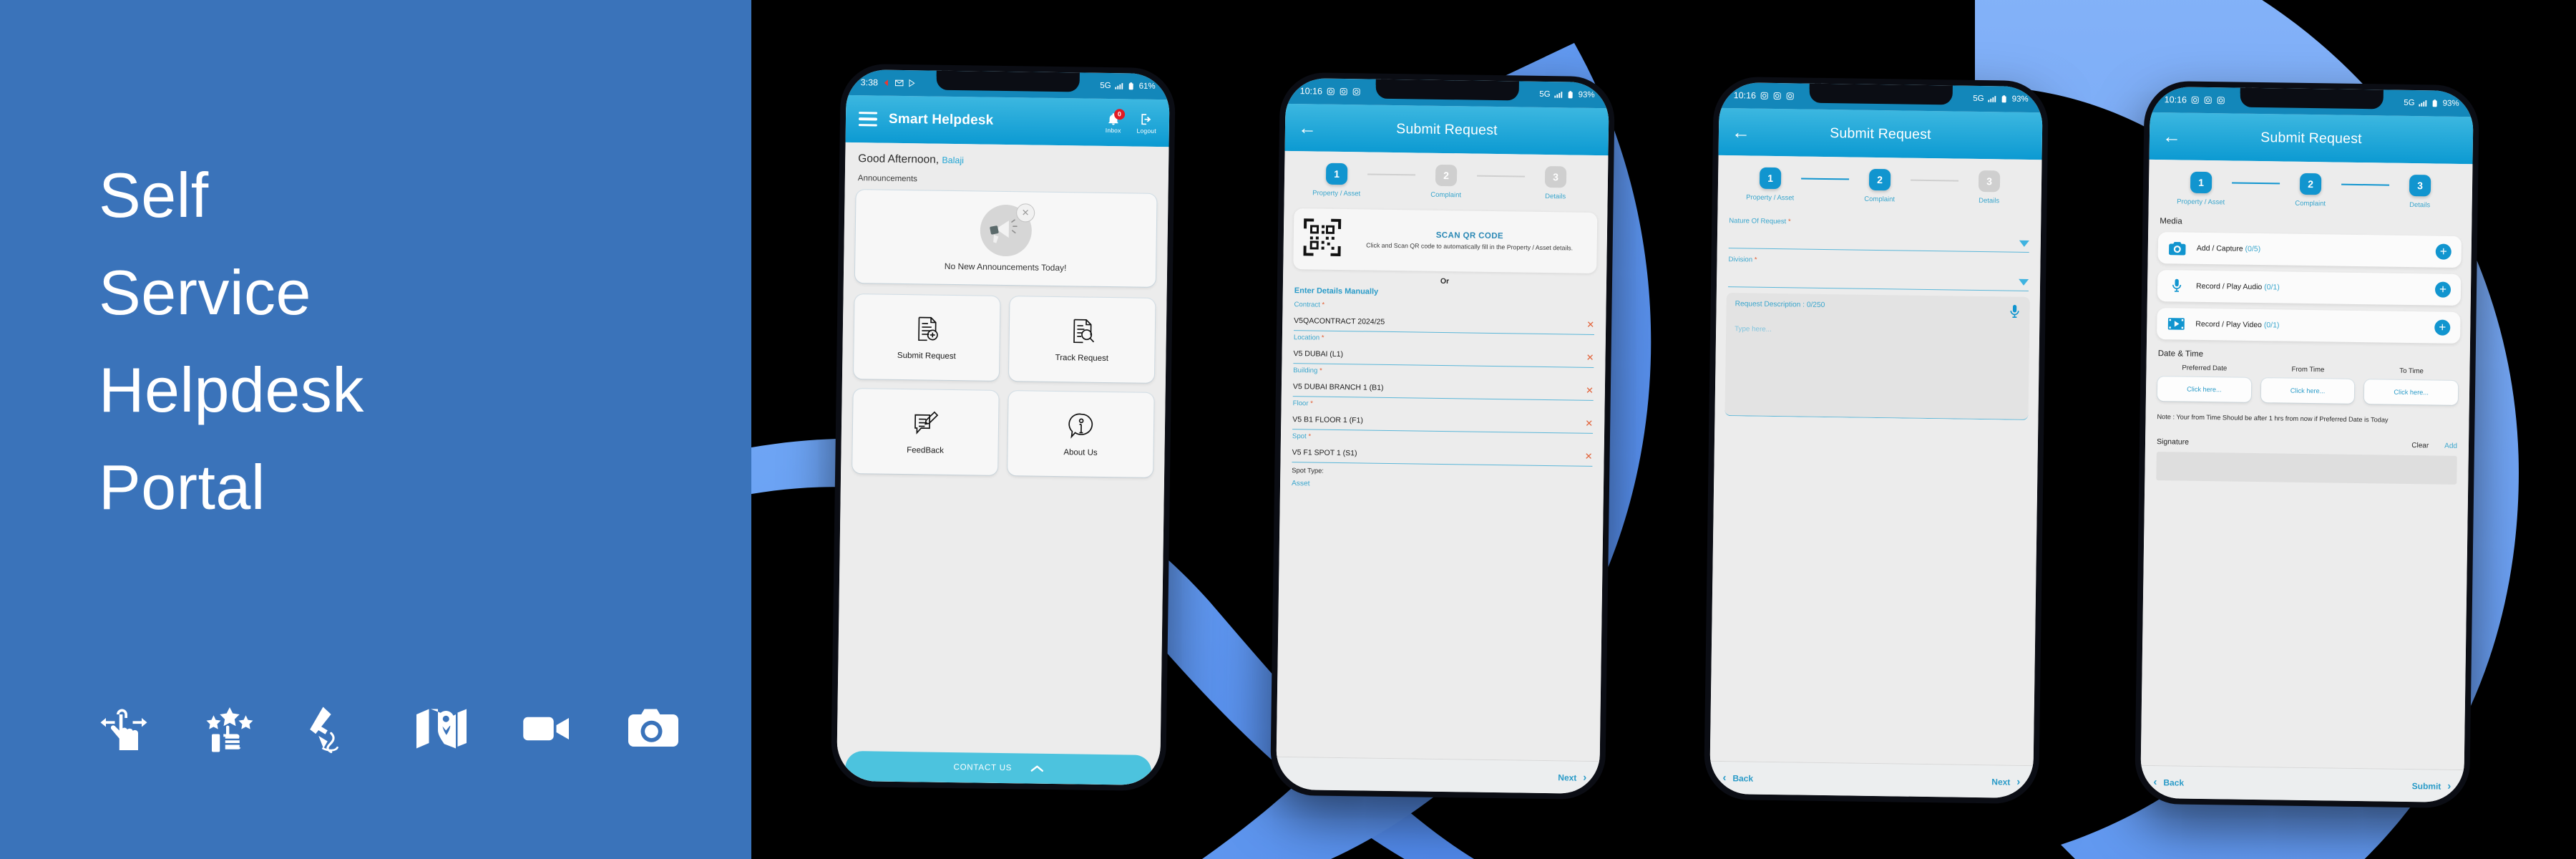 This screenshot has width=2576, height=859. I want to click on field-value: V5 F1 SPOT 1 (S1), so click(1324, 452).